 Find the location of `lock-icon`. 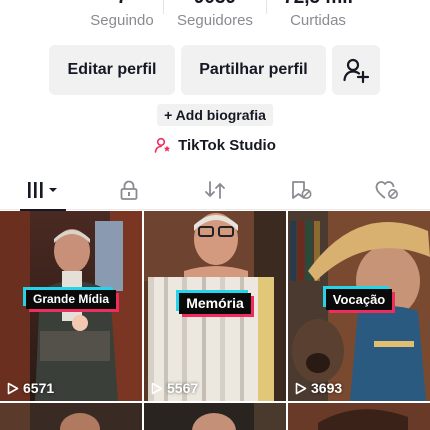

lock-icon is located at coordinates (129, 190).